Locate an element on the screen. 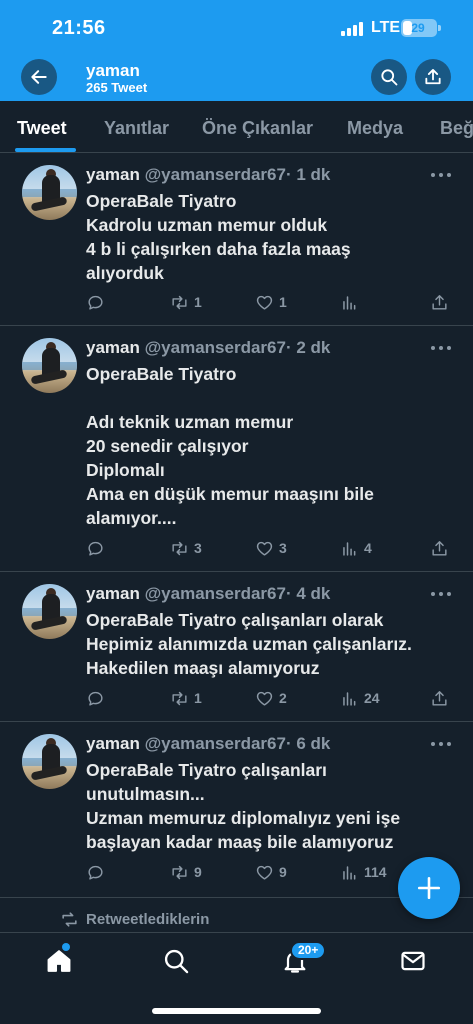 The width and height of the screenshot is (473, 1024). tweet-header: yaman @yamanserdar67· 6 dk is located at coordinates (208, 744).